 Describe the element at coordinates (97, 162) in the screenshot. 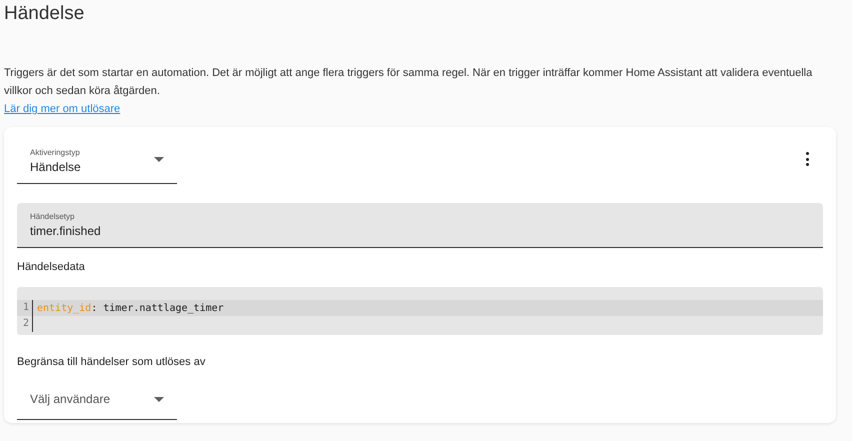

I see `trigger-type-select: Aktiveringstyp Händelse` at that location.